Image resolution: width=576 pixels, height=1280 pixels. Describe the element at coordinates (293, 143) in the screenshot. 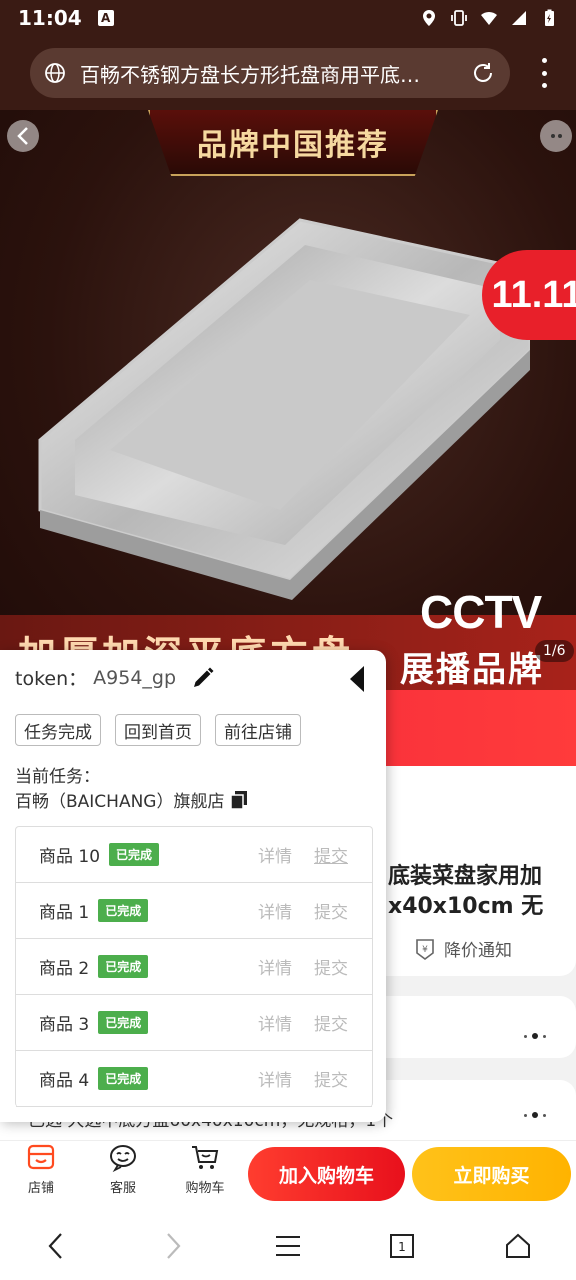

I see `brand-banner: 品牌中国推荐` at that location.